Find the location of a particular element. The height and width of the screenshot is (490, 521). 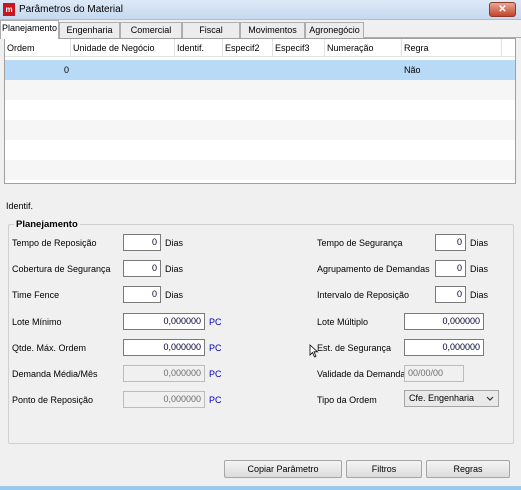

regras-button: Regras is located at coordinates (468, 469).